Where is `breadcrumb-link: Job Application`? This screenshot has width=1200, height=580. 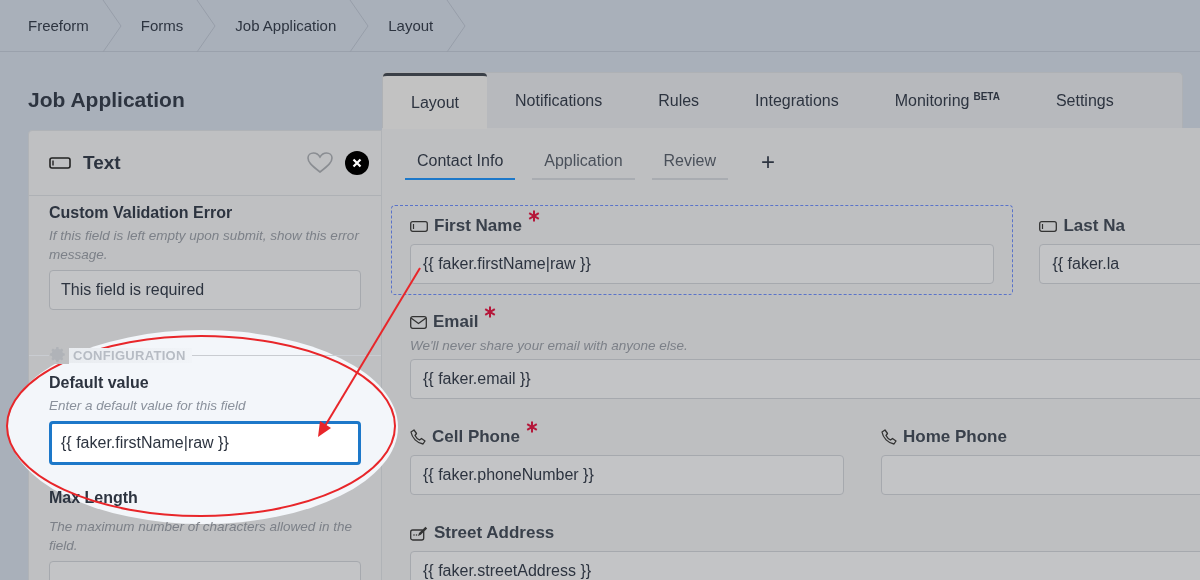
breadcrumb-link: Job Application is located at coordinates (292, 25).